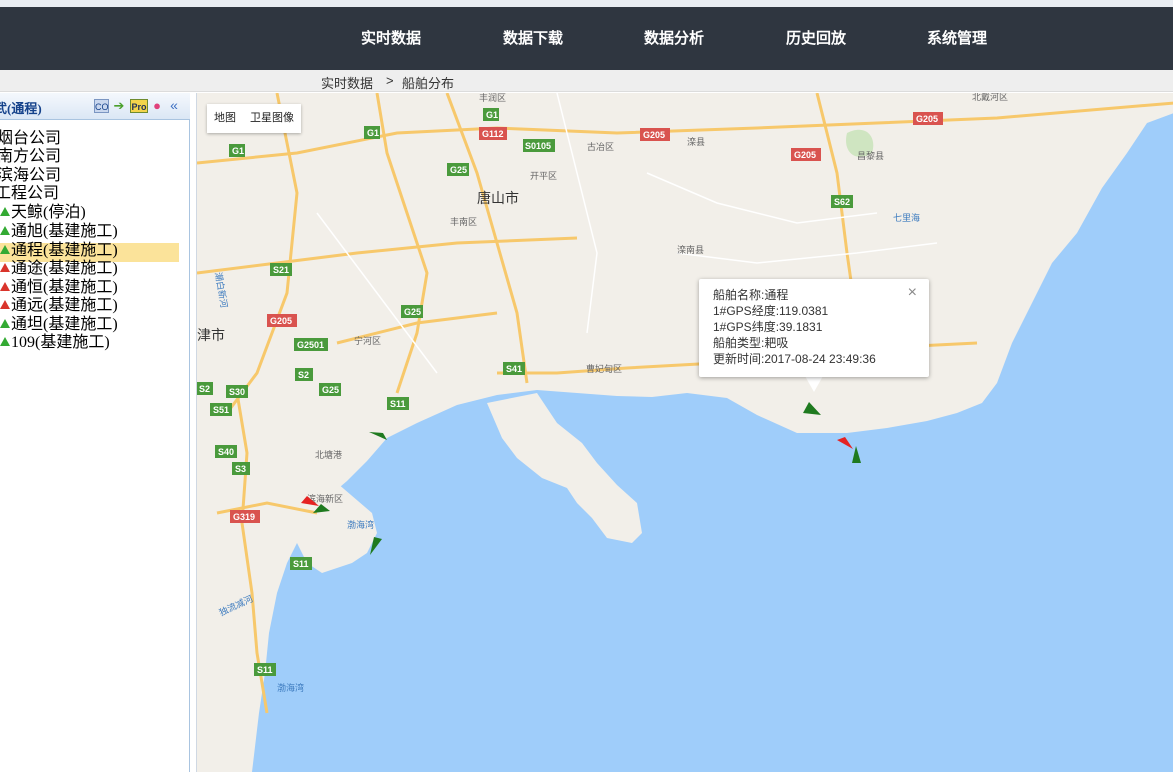 This screenshot has width=1173, height=772. I want to click on nav-system-management: 系统管理, so click(957, 38).